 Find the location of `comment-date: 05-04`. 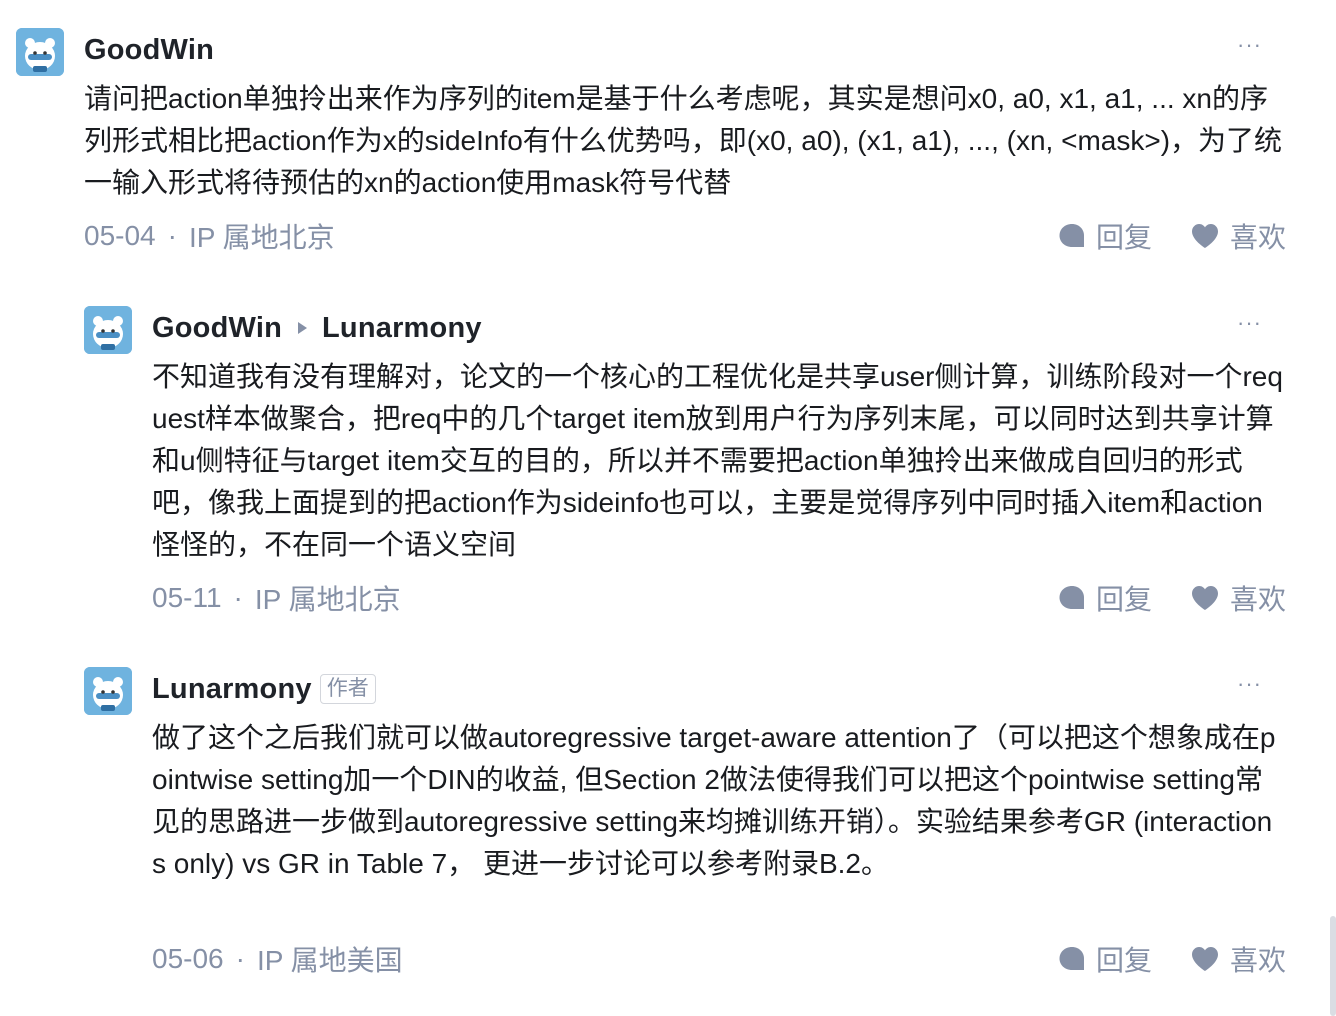

comment-date: 05-04 is located at coordinates (120, 235).